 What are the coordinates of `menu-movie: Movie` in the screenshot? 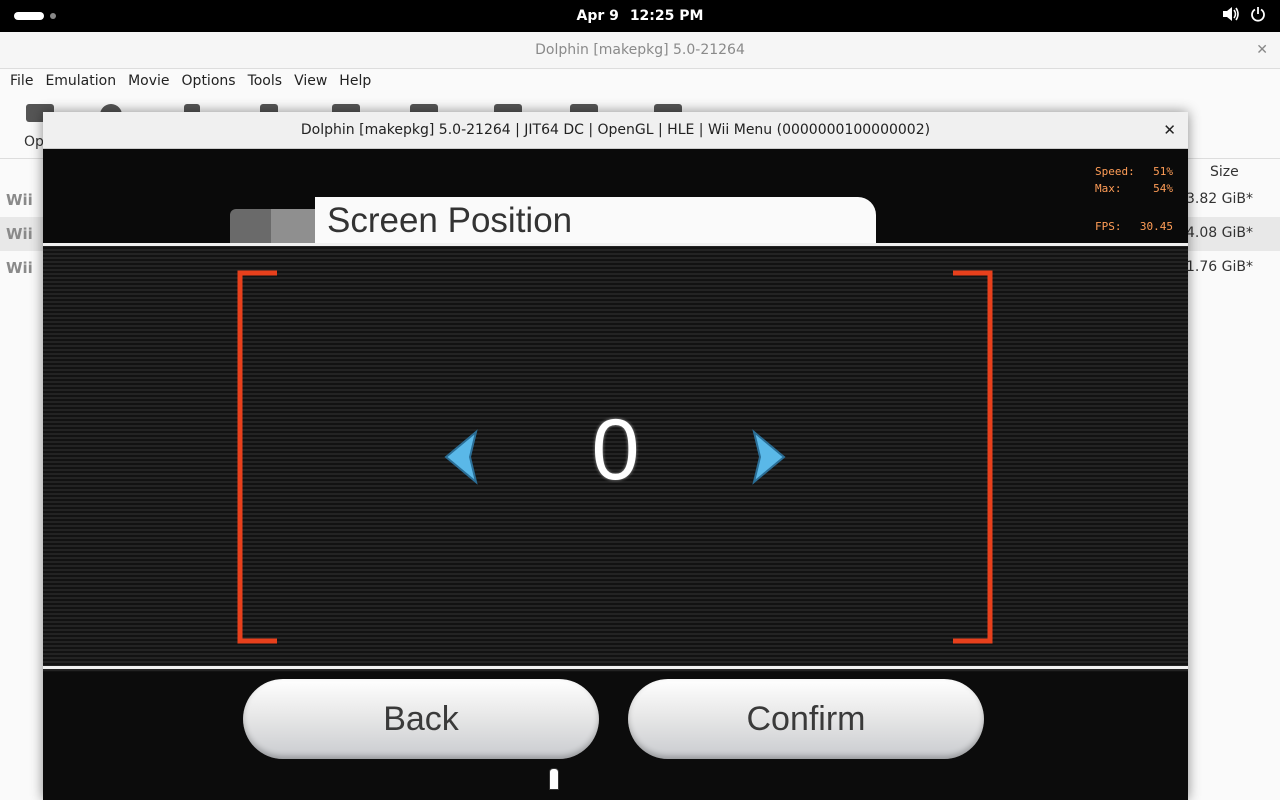 It's located at (148, 81).